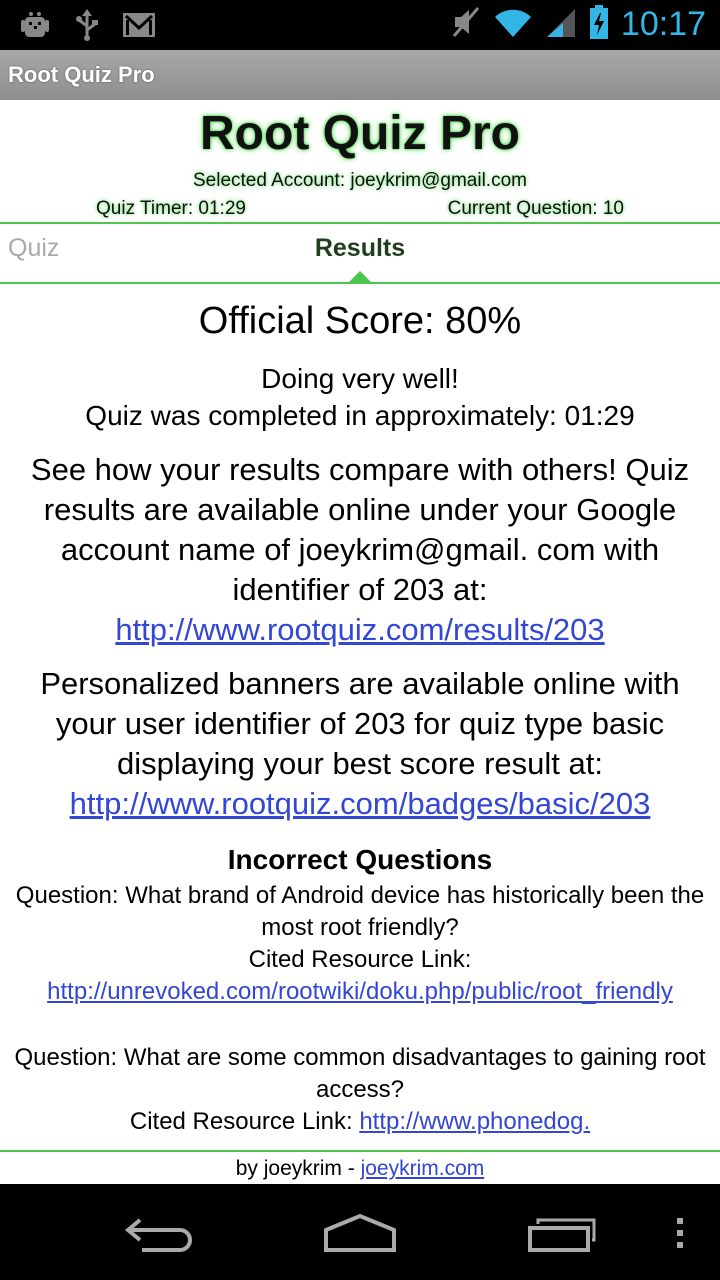 Image resolution: width=720 pixels, height=1280 pixels. I want to click on tab-results: Results, so click(360, 248).